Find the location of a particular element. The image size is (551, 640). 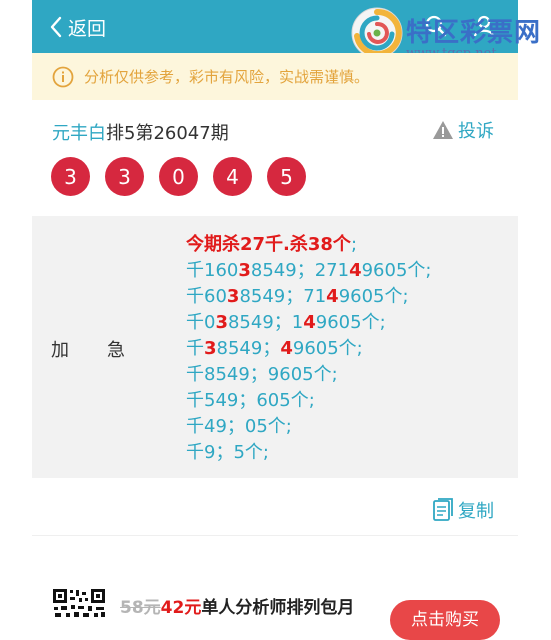

risk-notice: 分析仅供参考，彩市有风险，实战需谨慎。 is located at coordinates (275, 76).